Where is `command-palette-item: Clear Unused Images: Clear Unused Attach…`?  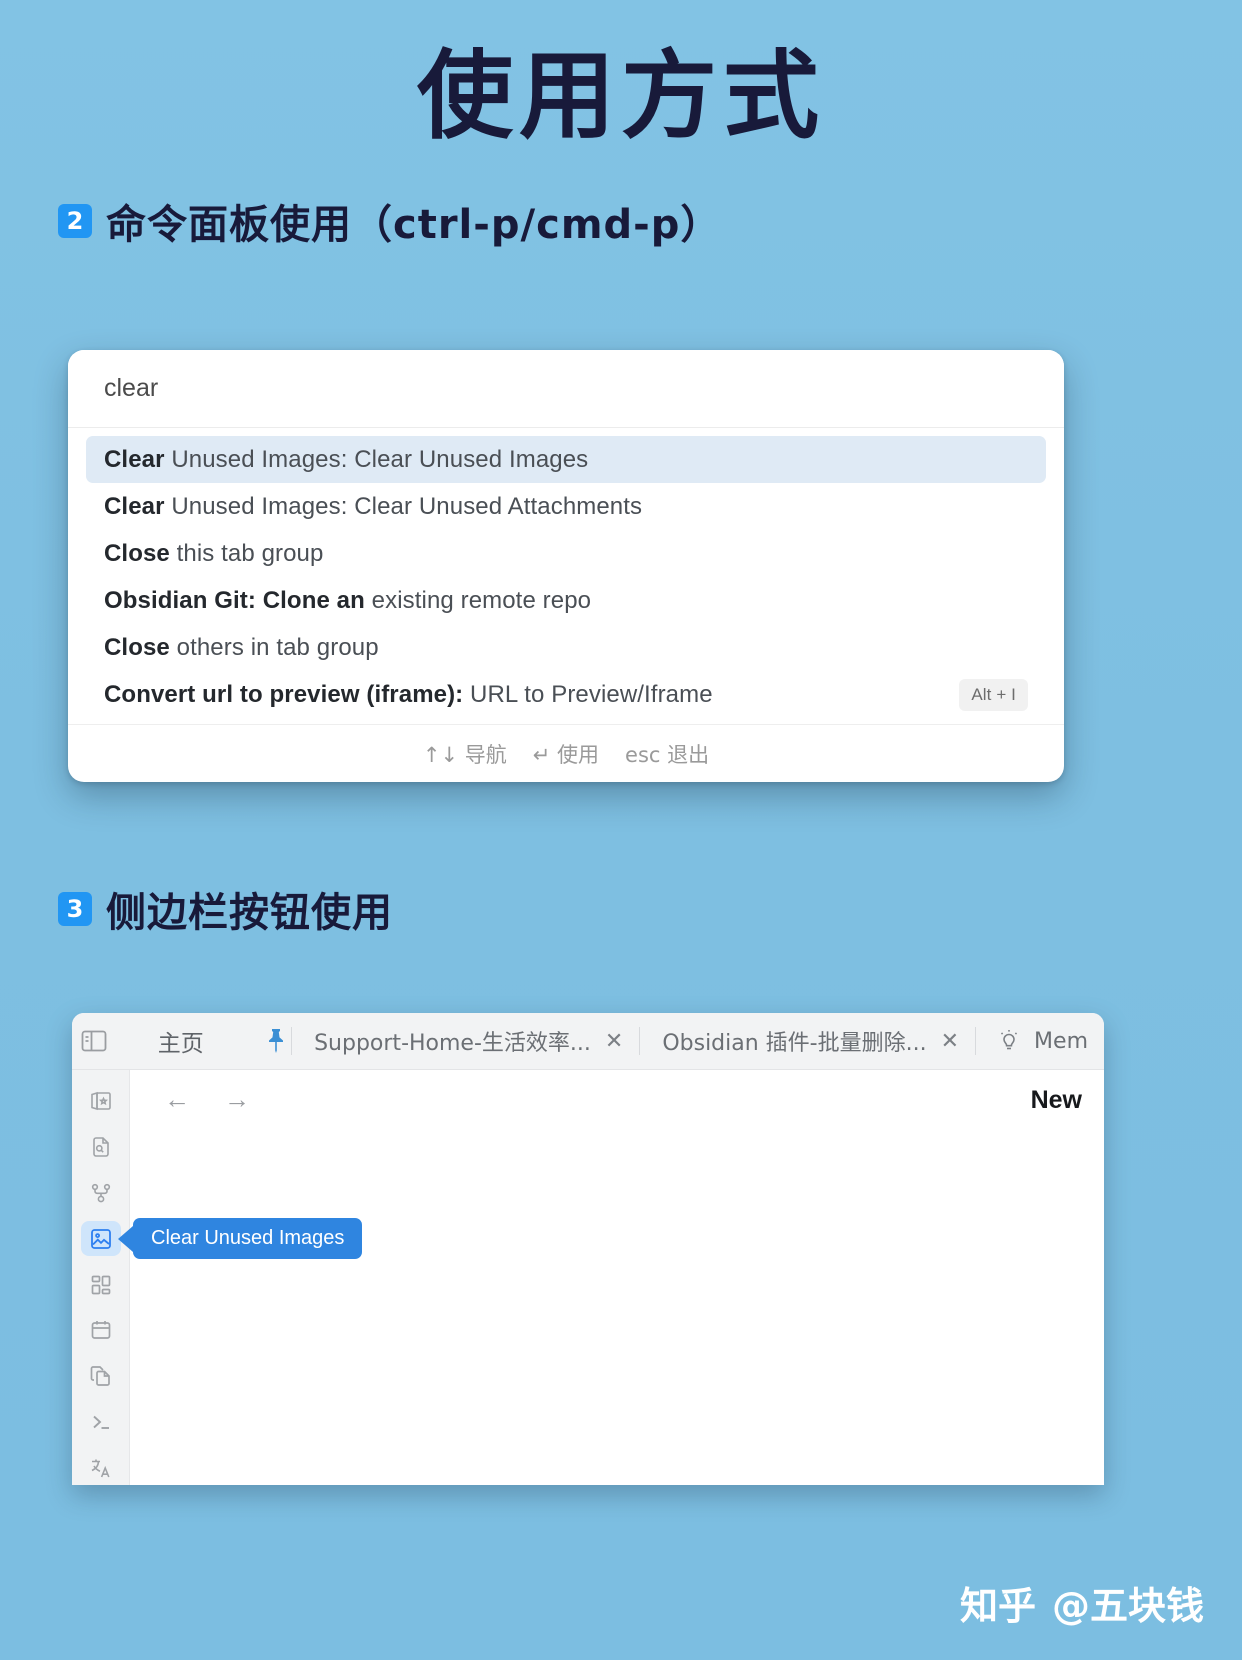 command-palette-item: Clear Unused Images: Clear Unused Attach… is located at coordinates (566, 506).